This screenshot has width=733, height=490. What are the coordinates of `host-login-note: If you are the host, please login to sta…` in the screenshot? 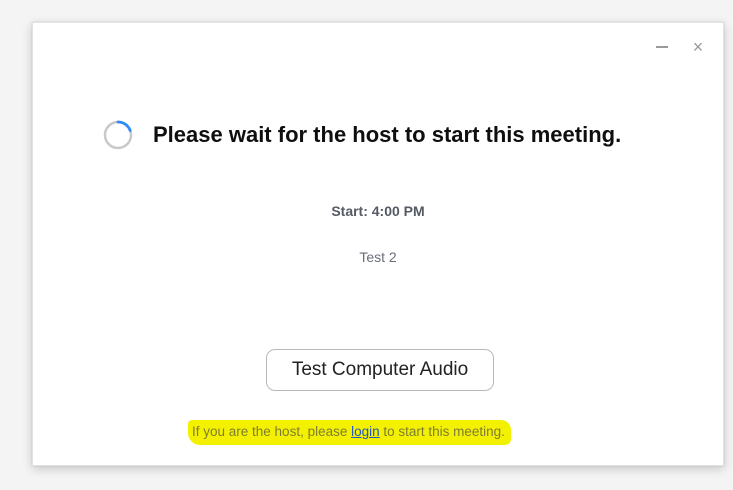 It's located at (349, 432).